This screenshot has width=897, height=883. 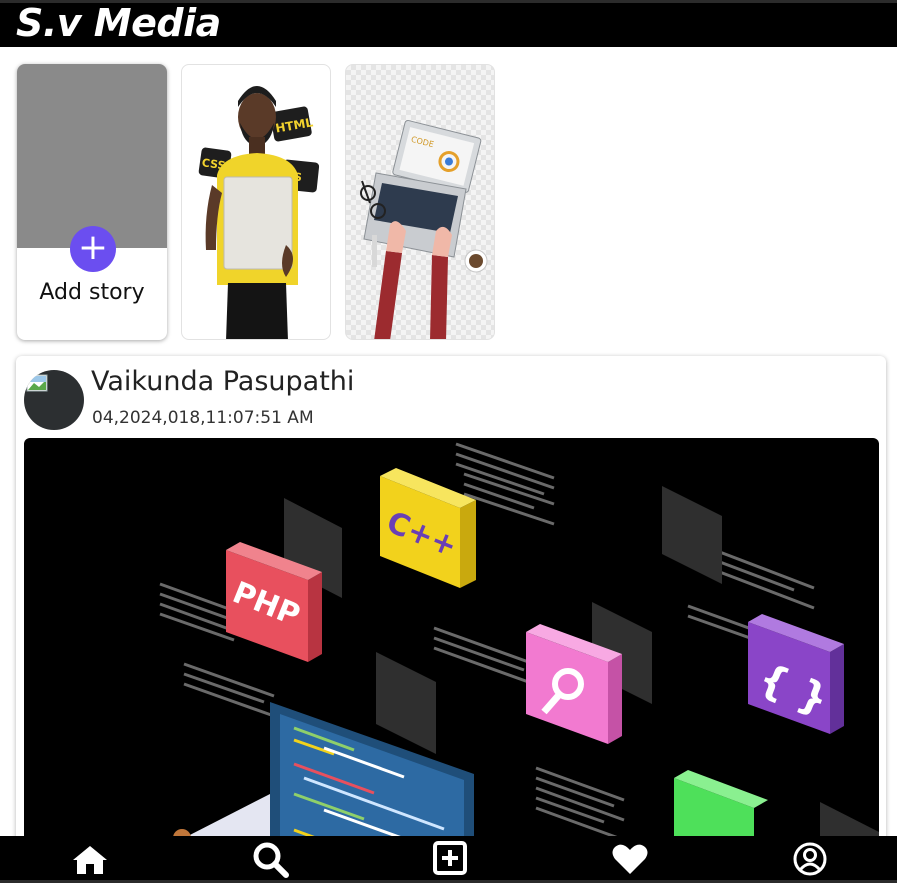 What do you see at coordinates (259, 212) in the screenshot?
I see `story-image-developer: HTML CSS JS` at bounding box center [259, 212].